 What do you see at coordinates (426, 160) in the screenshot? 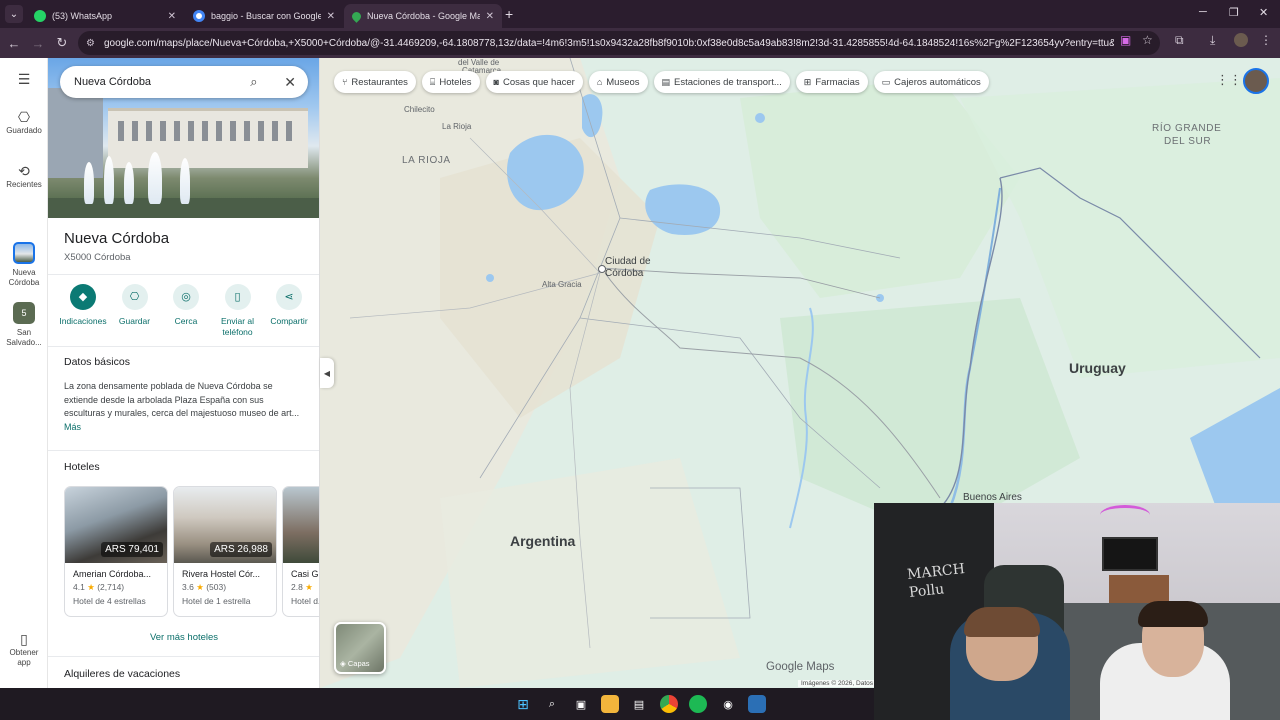
I see `map-label-la-rioja-region: LA RIOJA` at bounding box center [426, 160].